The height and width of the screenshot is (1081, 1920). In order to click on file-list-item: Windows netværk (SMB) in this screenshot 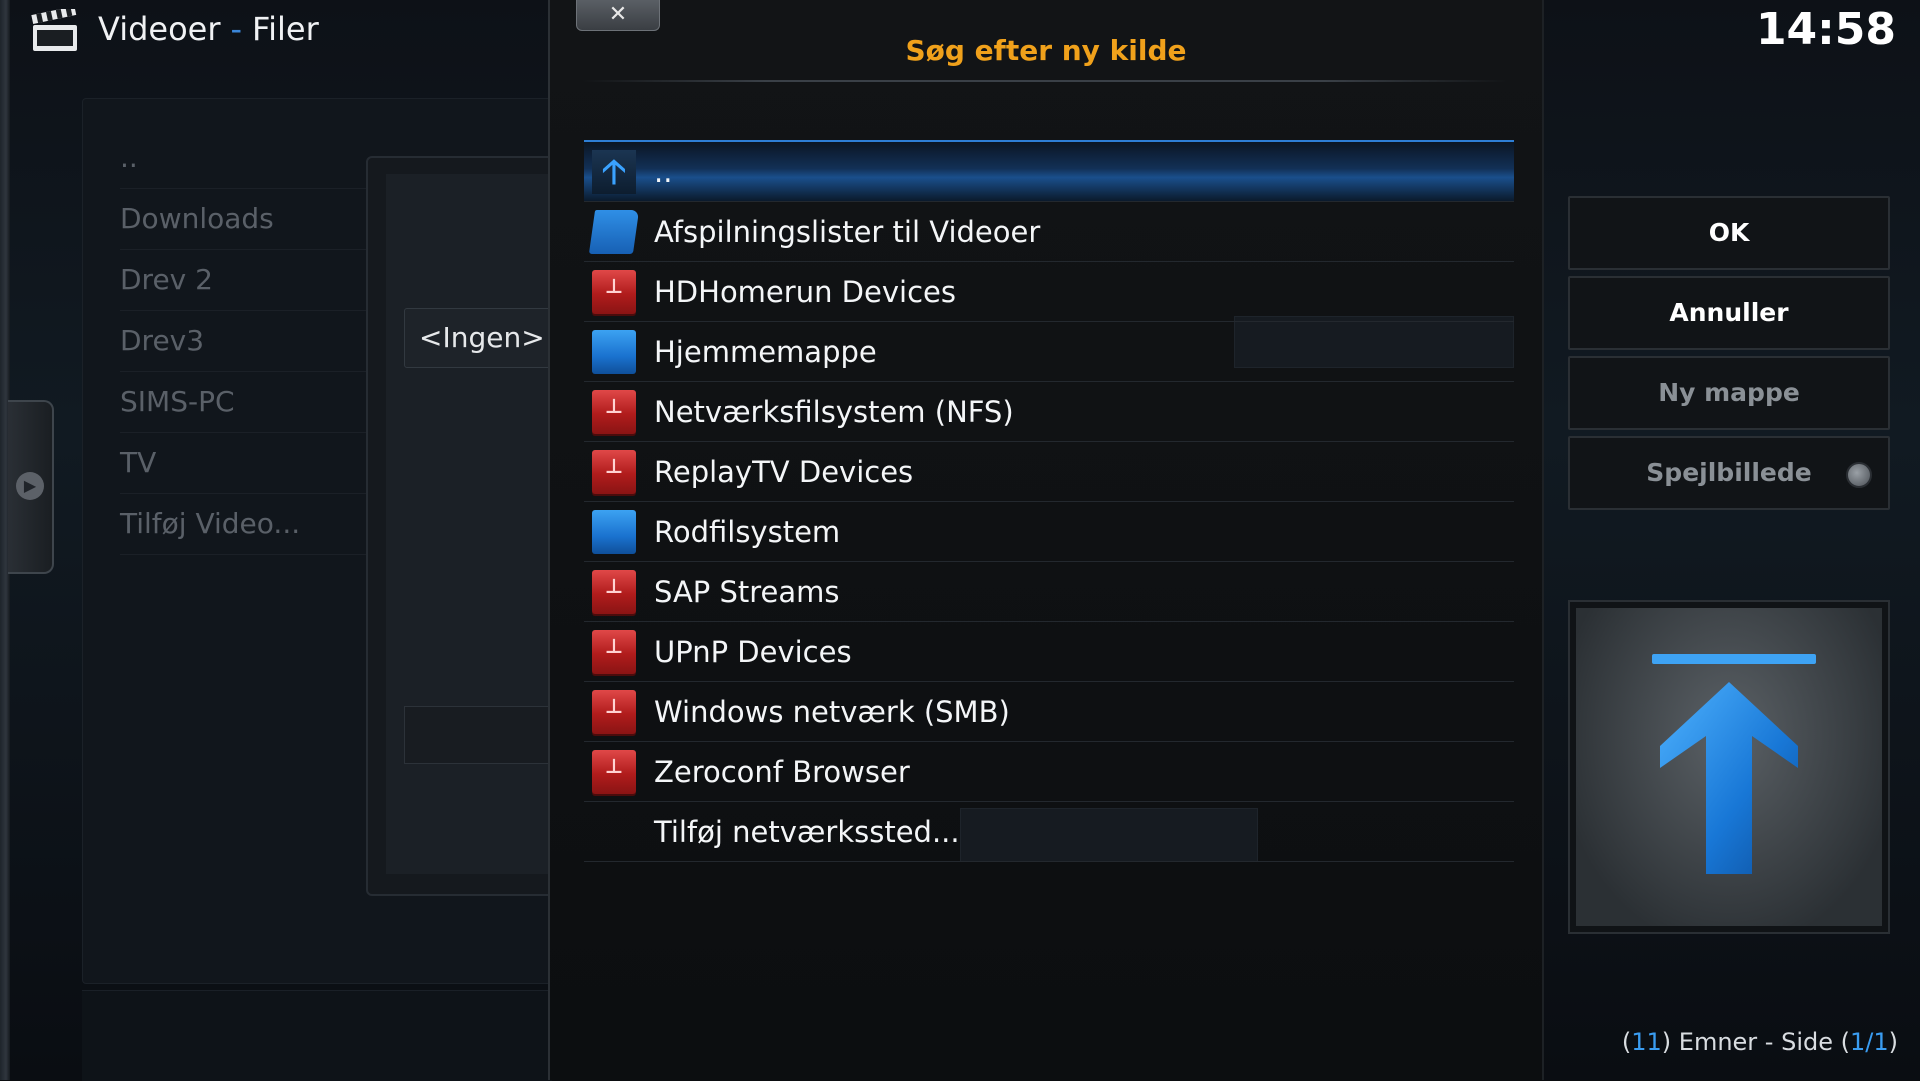, I will do `click(1049, 712)`.